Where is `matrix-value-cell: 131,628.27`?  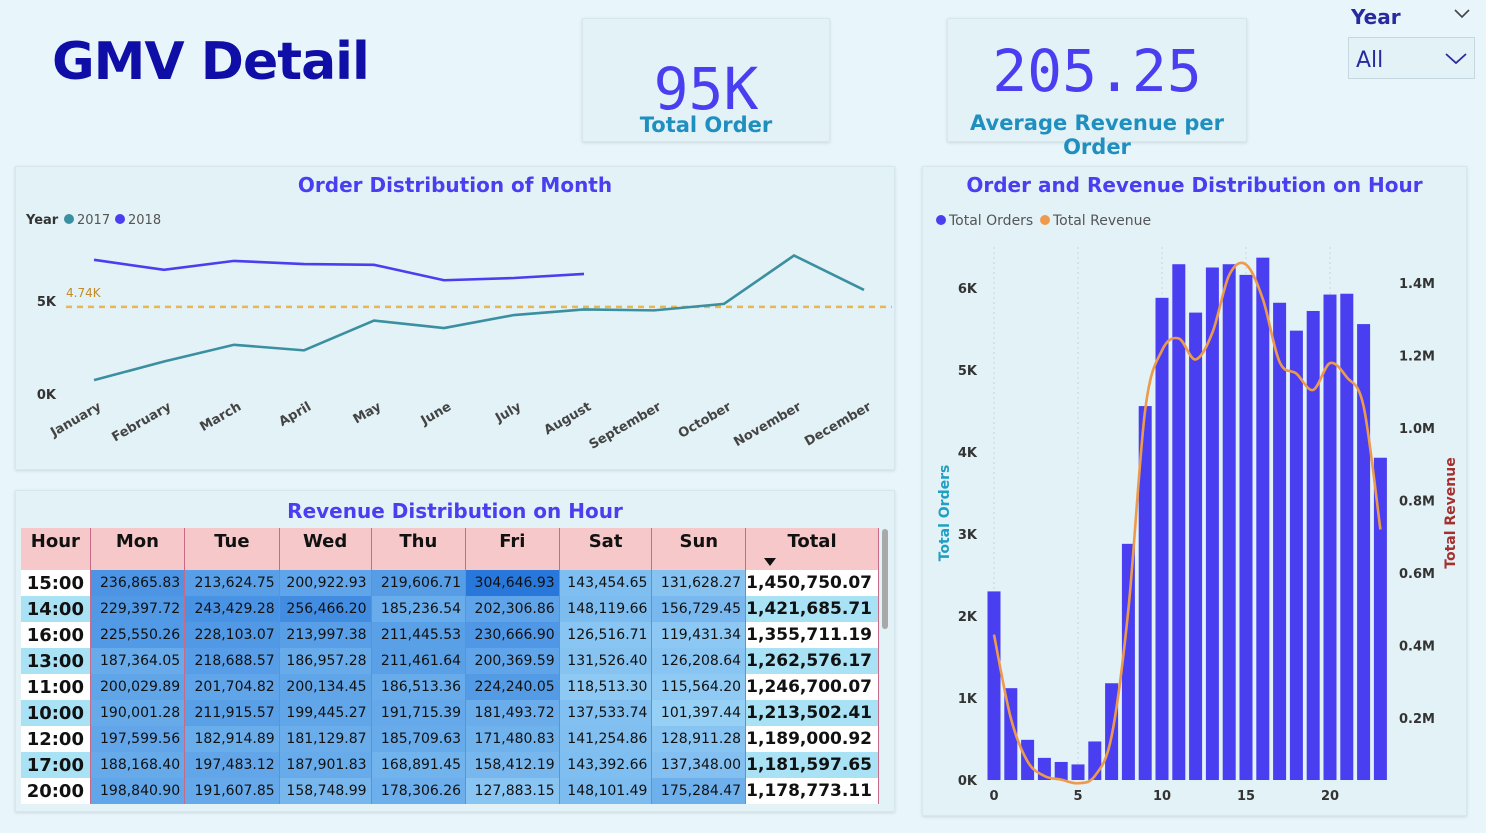
matrix-value-cell: 131,628.27 is located at coordinates (699, 583).